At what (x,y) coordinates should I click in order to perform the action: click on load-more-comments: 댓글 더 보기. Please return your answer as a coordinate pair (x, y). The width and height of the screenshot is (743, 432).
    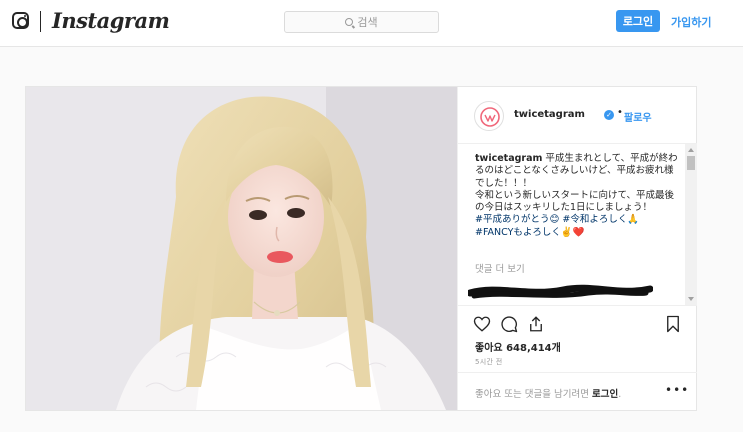
    Looking at the image, I should click on (500, 268).